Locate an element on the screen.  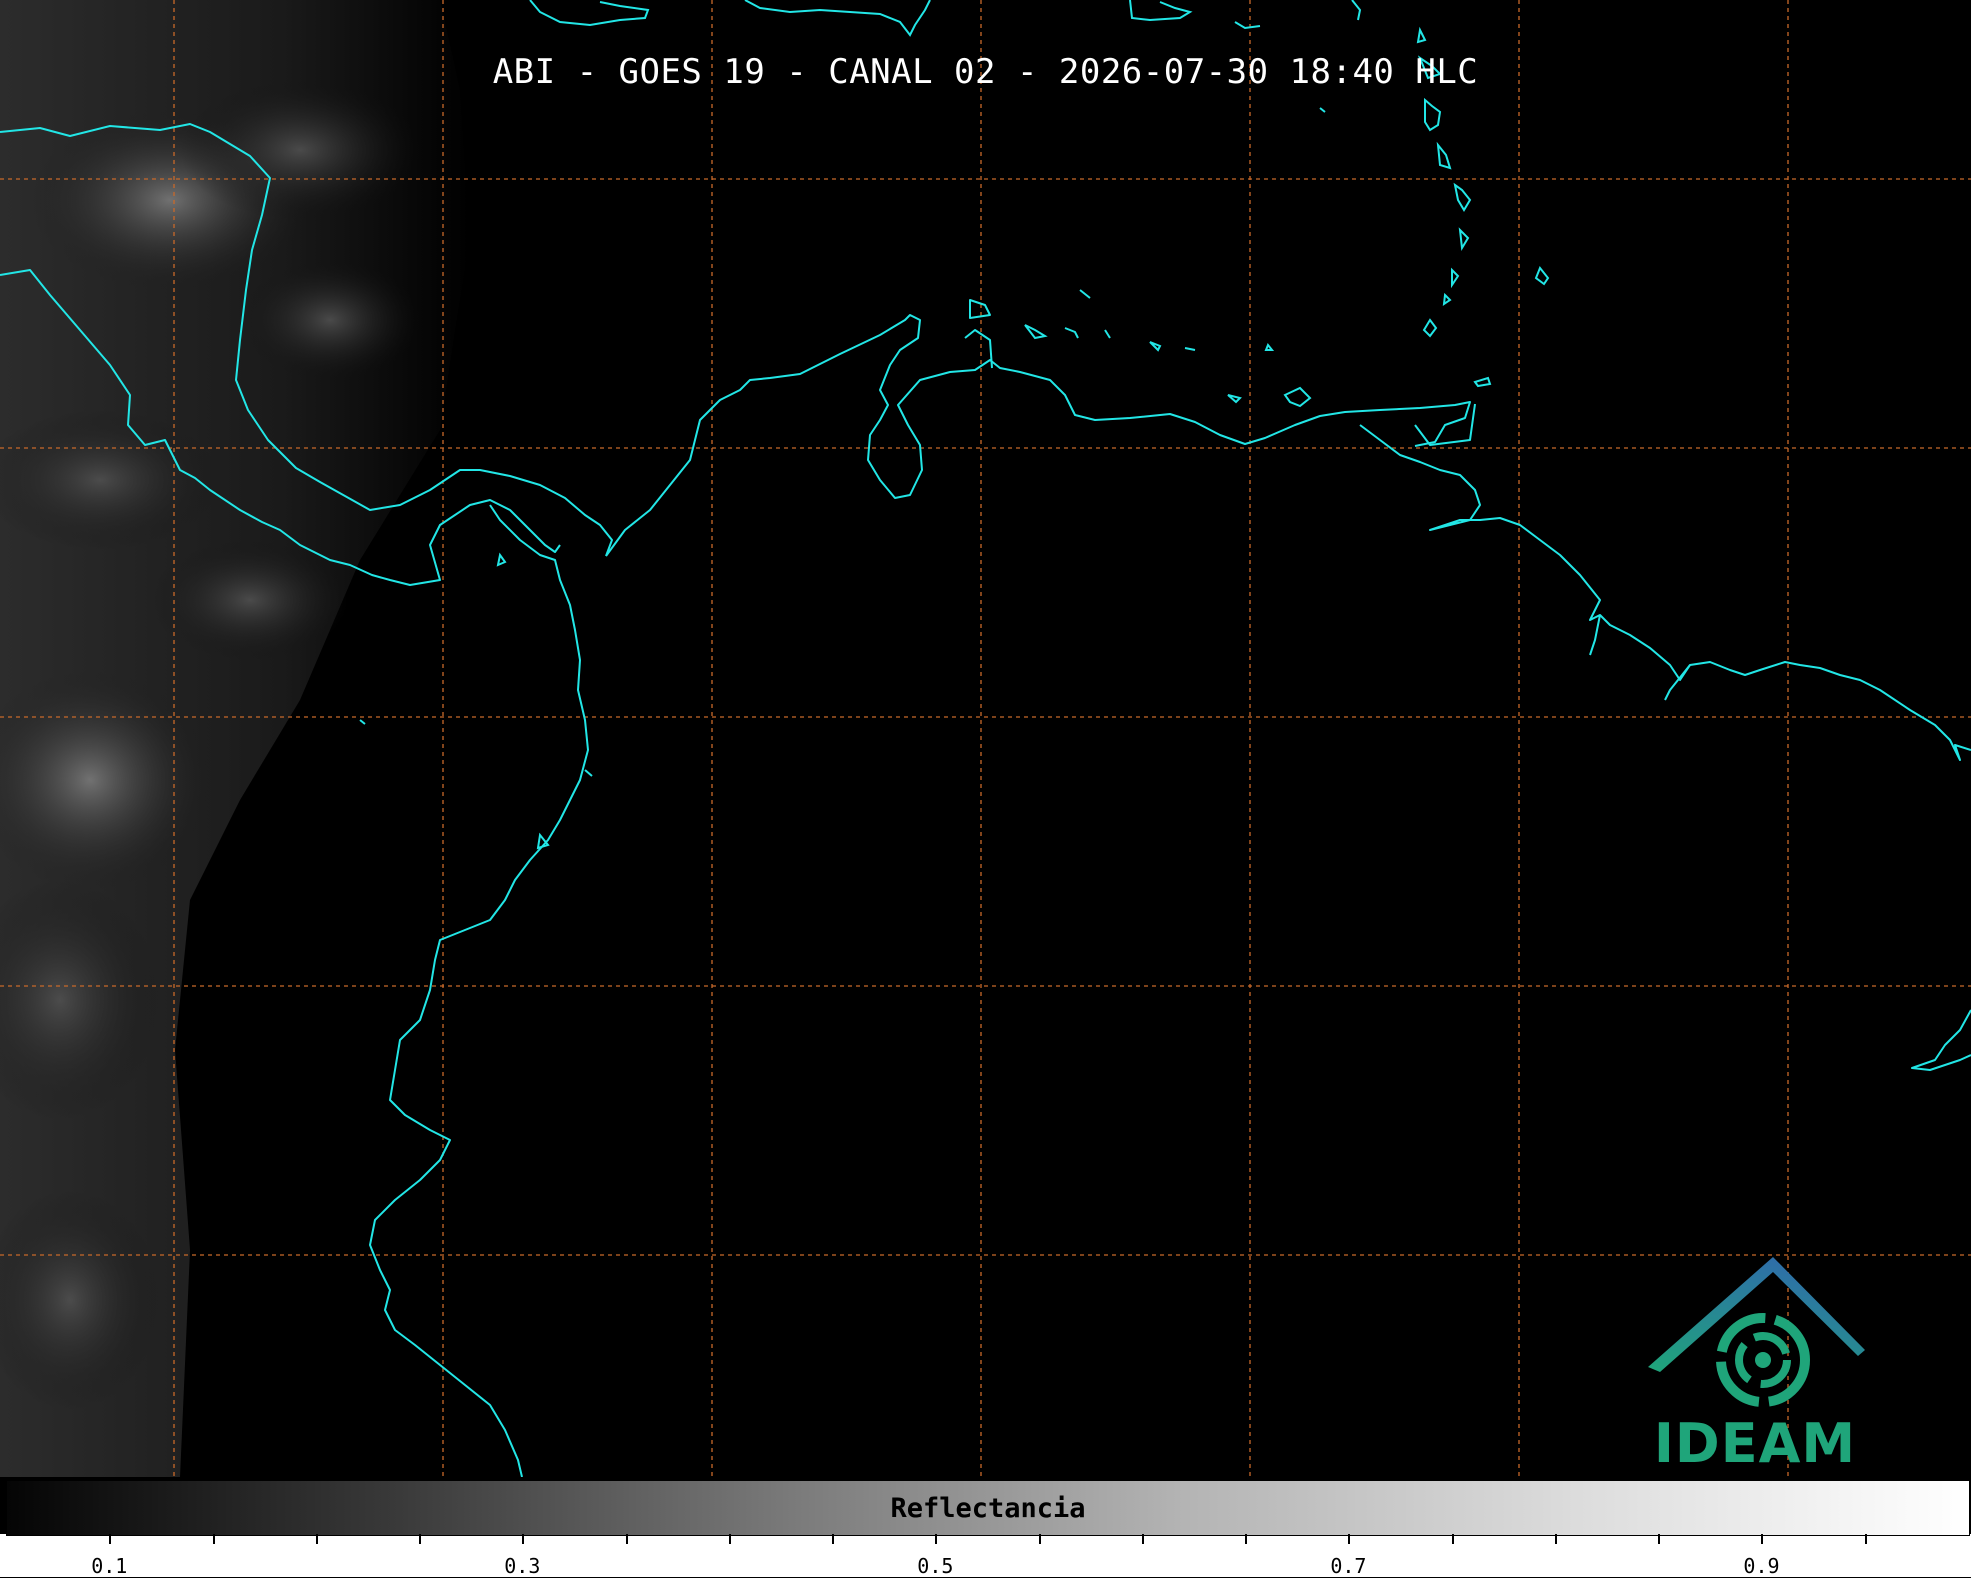
colorbar-tick-label: 0.1 is located at coordinates (109, 1566).